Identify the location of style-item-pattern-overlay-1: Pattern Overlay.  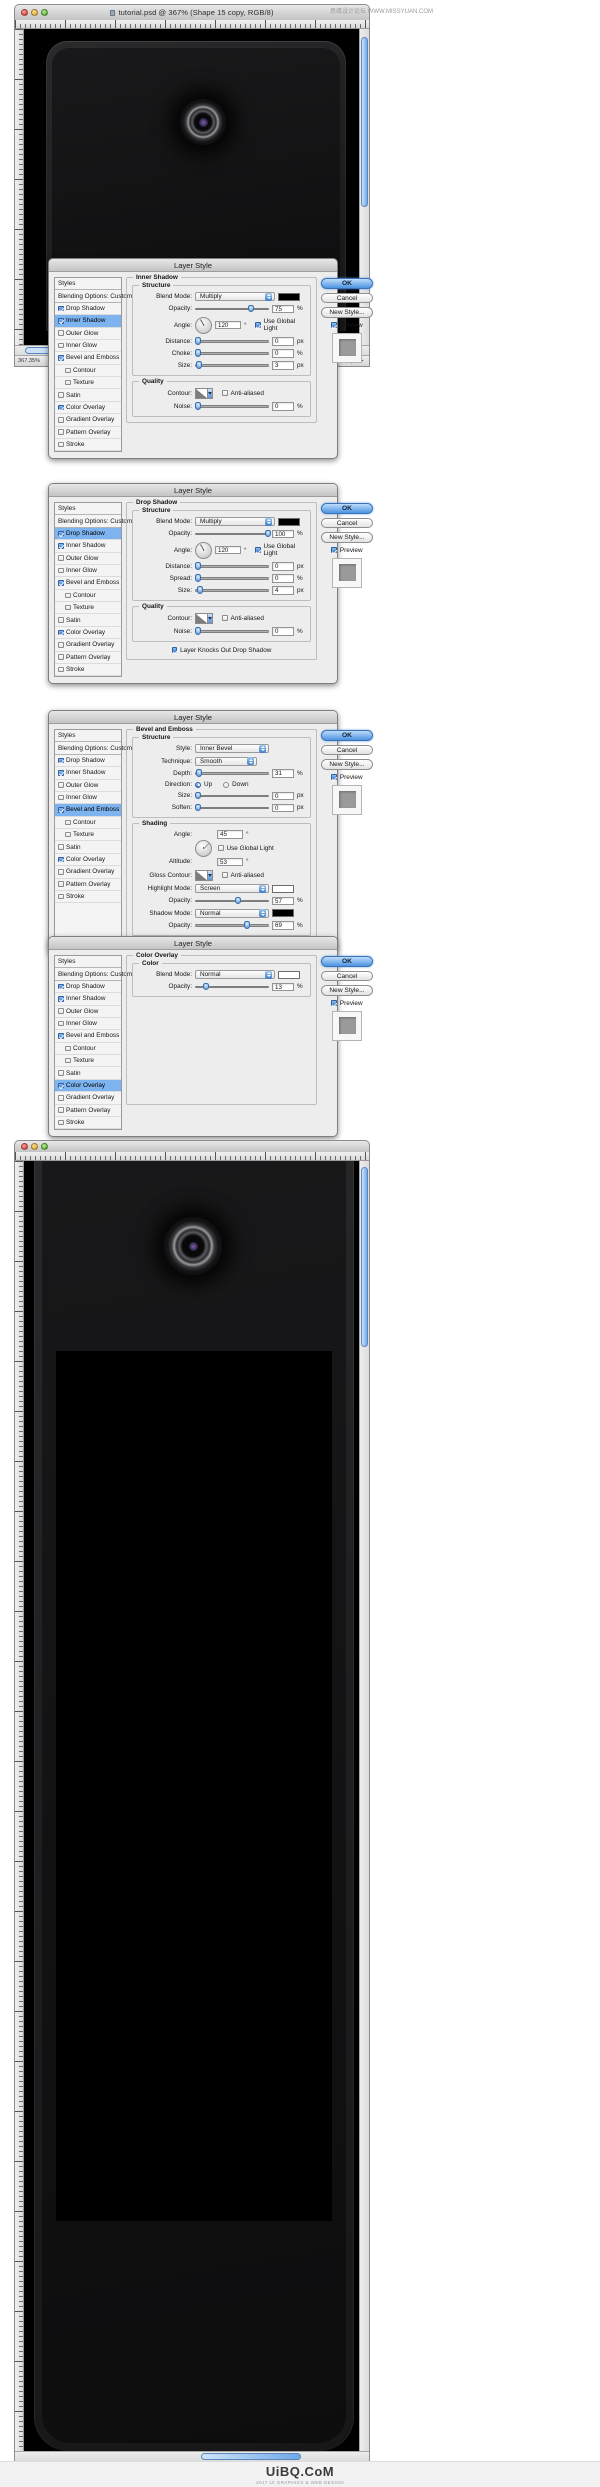
(88, 433).